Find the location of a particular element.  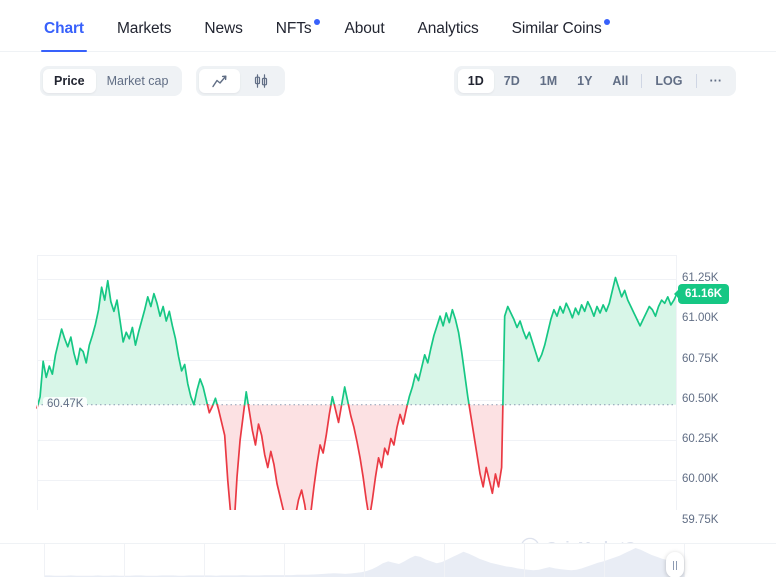

tab-markets: Markets is located at coordinates (144, 35).